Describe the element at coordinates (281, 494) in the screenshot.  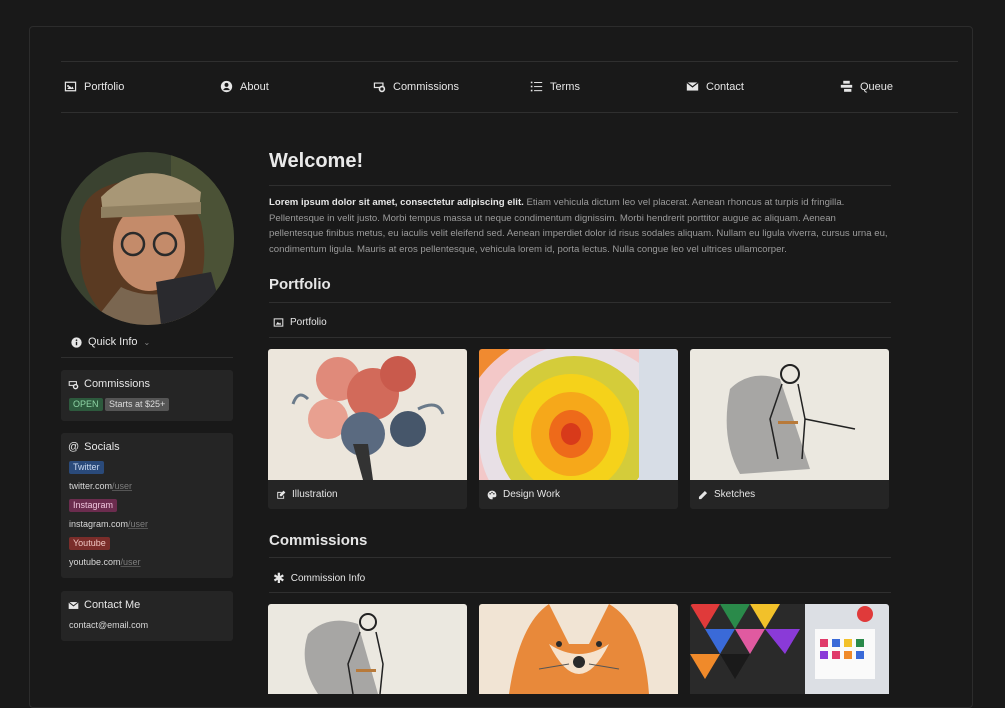
I see `edit-icon` at that location.